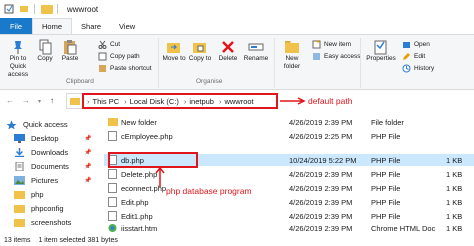  What do you see at coordinates (380, 47) in the screenshot?
I see `properties-icon` at bounding box center [380, 47].